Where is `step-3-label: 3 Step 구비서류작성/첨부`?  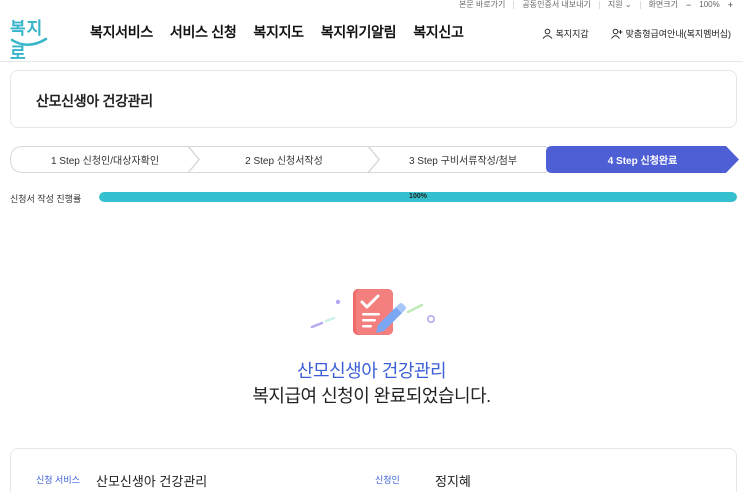 step-3-label: 3 Step 구비서류작성/첨부 is located at coordinates (463, 161).